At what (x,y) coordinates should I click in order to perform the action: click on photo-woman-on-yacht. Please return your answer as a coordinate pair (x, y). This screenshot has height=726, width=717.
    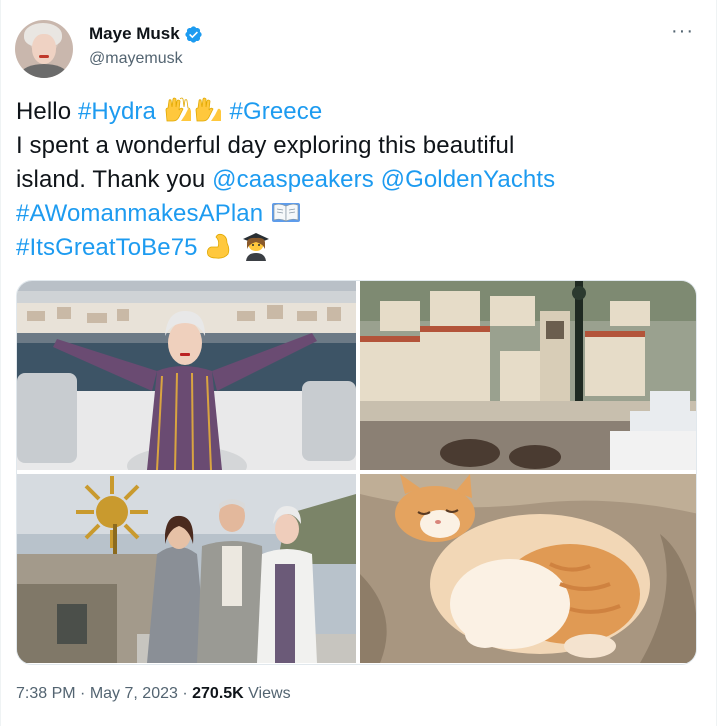
    Looking at the image, I should click on (186, 375).